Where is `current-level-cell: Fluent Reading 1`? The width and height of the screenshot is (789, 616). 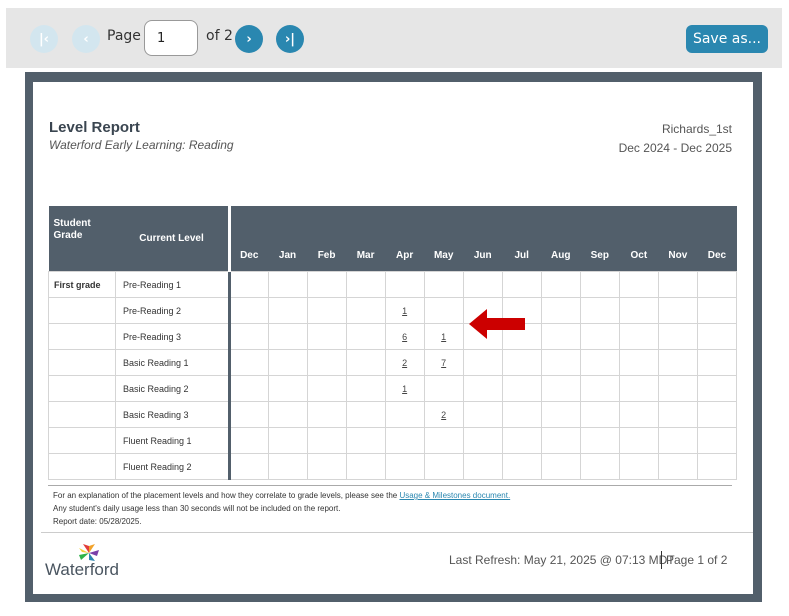
current-level-cell: Fluent Reading 1 is located at coordinates (173, 440).